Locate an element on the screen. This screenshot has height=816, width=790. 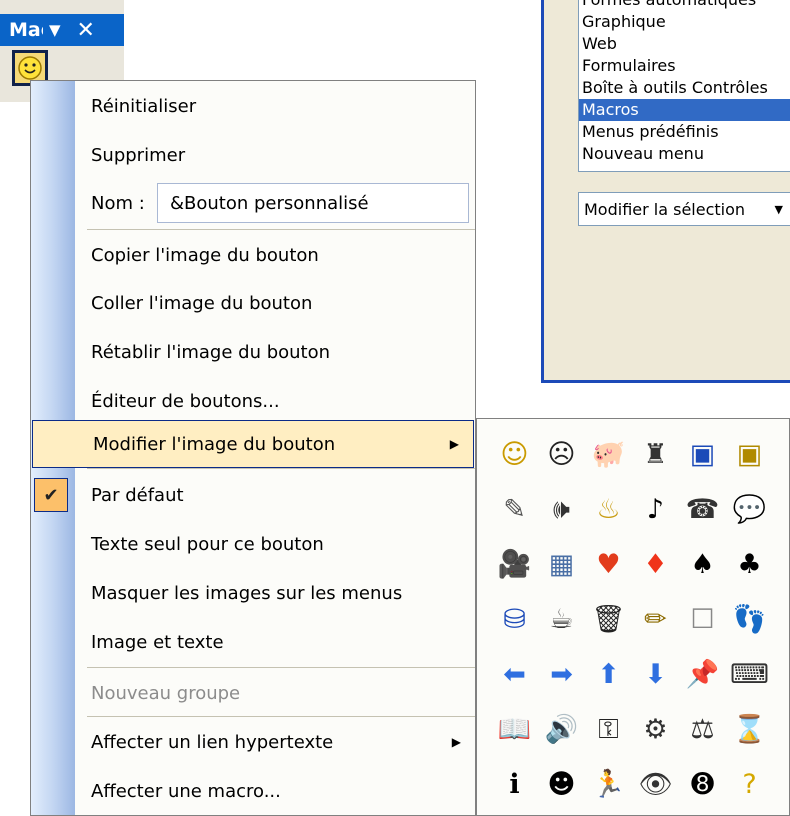
spade-icon: ♠ is located at coordinates (702, 564).